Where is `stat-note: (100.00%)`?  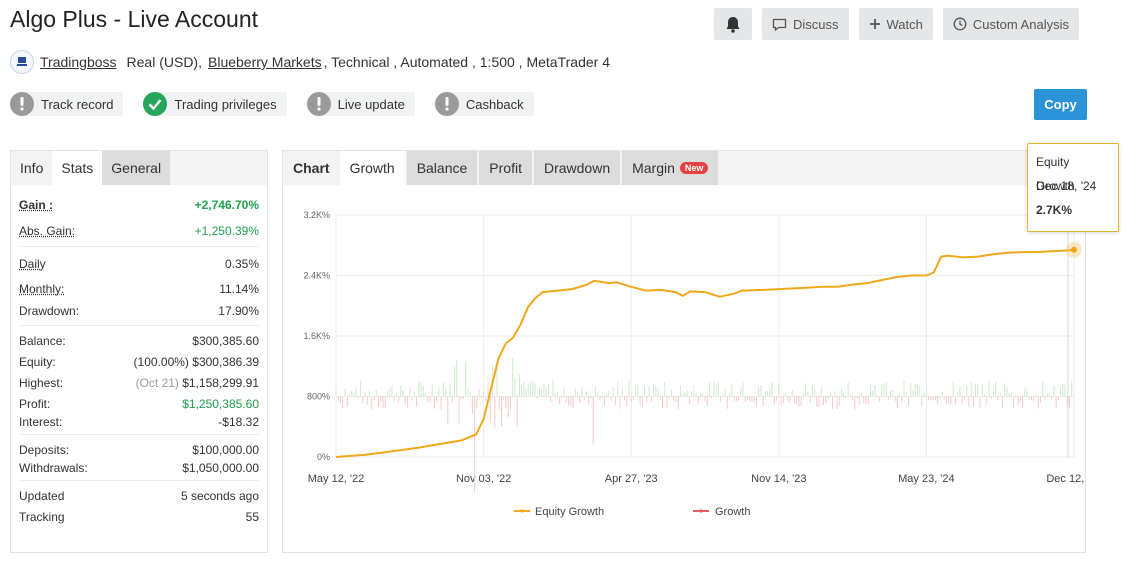
stat-note: (100.00%) is located at coordinates (161, 361).